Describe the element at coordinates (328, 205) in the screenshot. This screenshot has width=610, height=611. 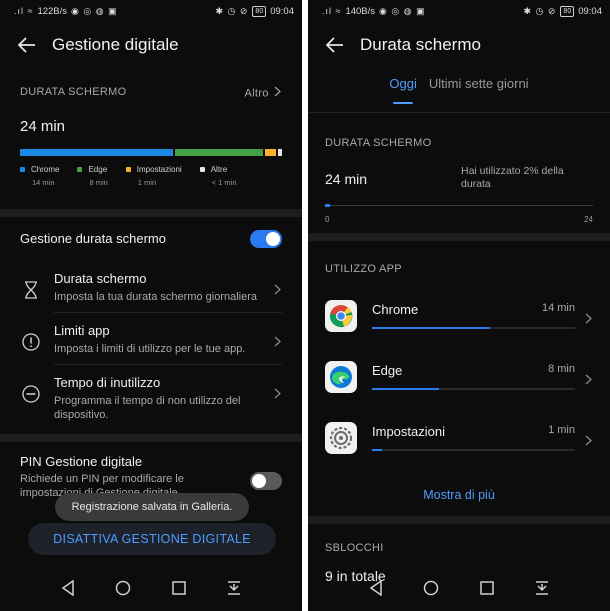
I see `screen-time-progress` at that location.